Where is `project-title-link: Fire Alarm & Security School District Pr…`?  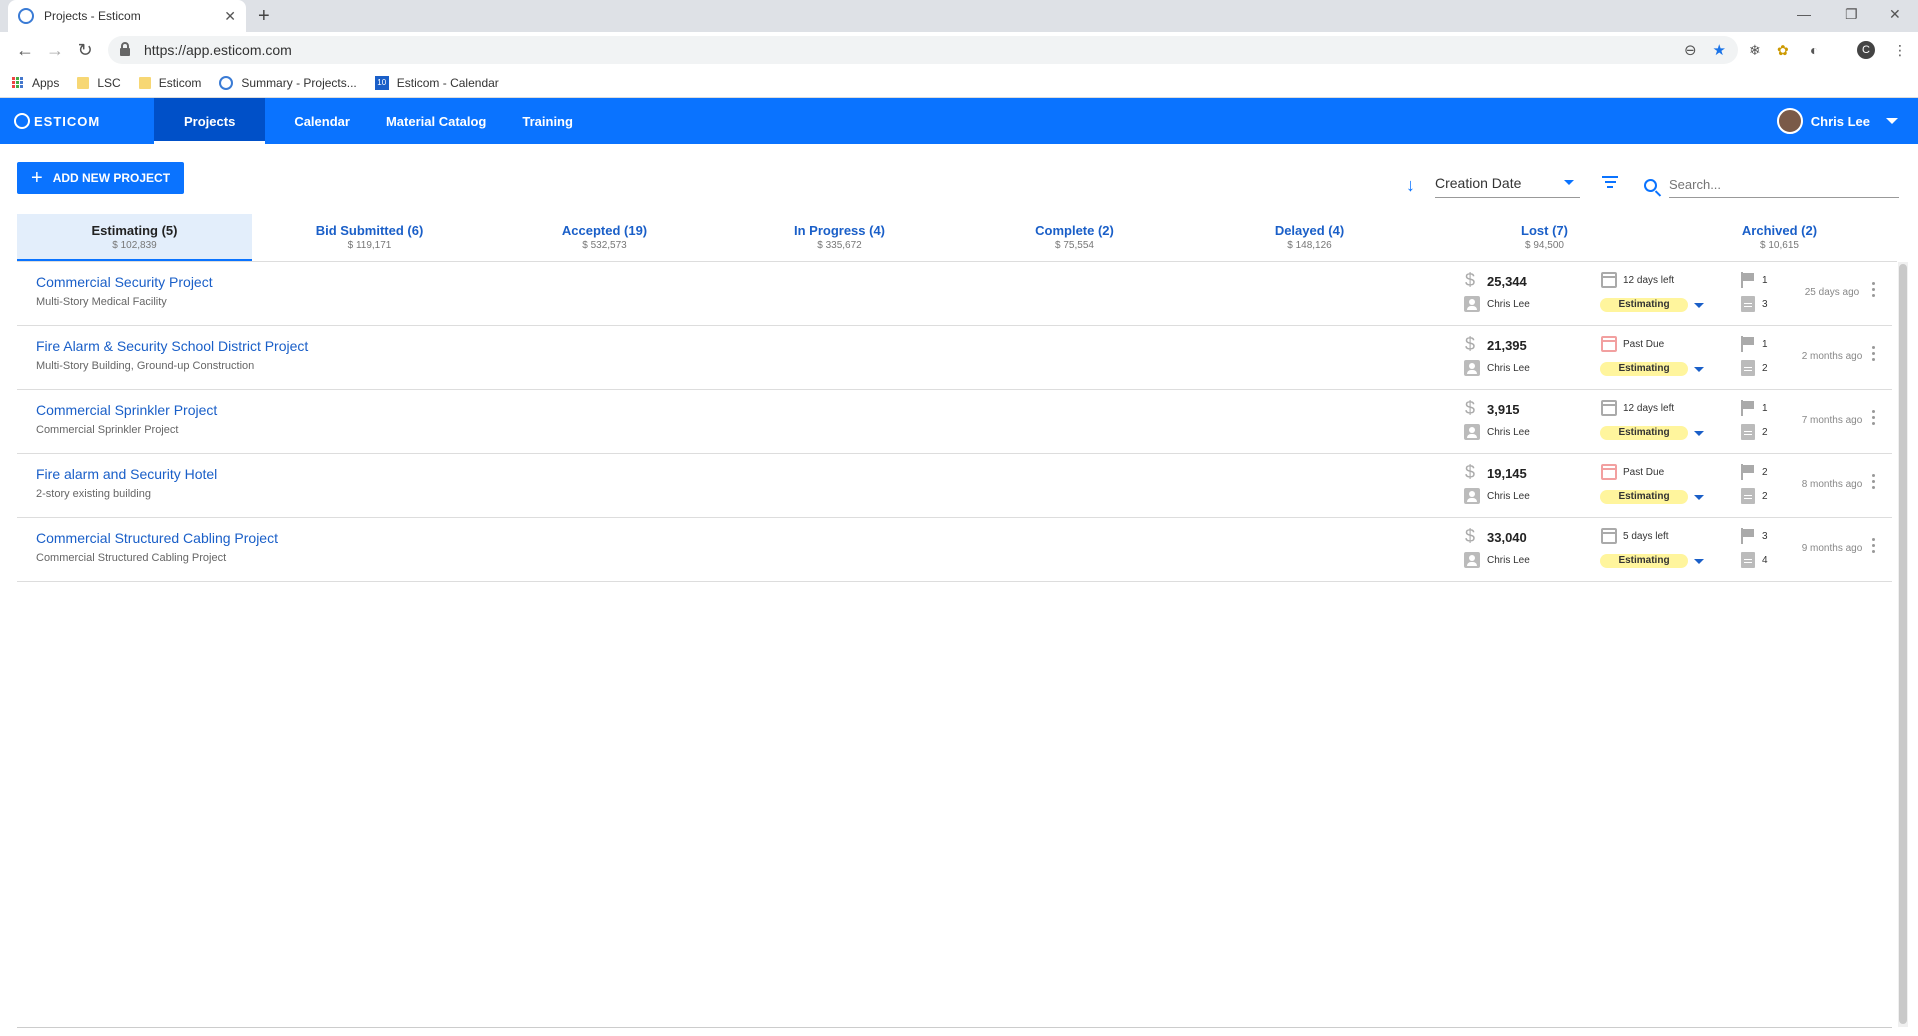
project-title-link: Fire Alarm & Security School District Pr… is located at coordinates (172, 346).